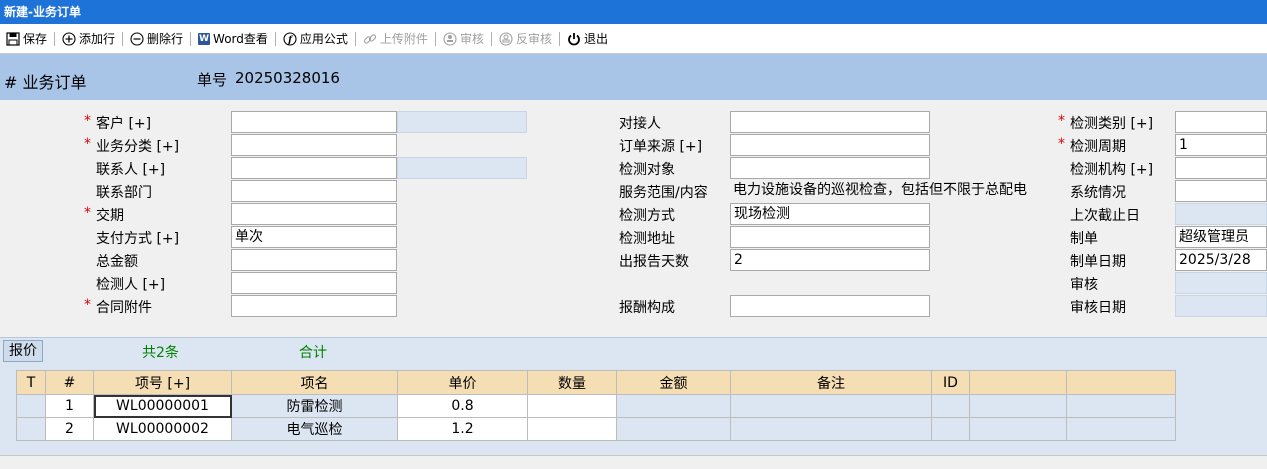 This screenshot has height=469, width=1267. I want to click on table-row: 1 WL00000001 防雷检测 0.8, so click(596, 406).